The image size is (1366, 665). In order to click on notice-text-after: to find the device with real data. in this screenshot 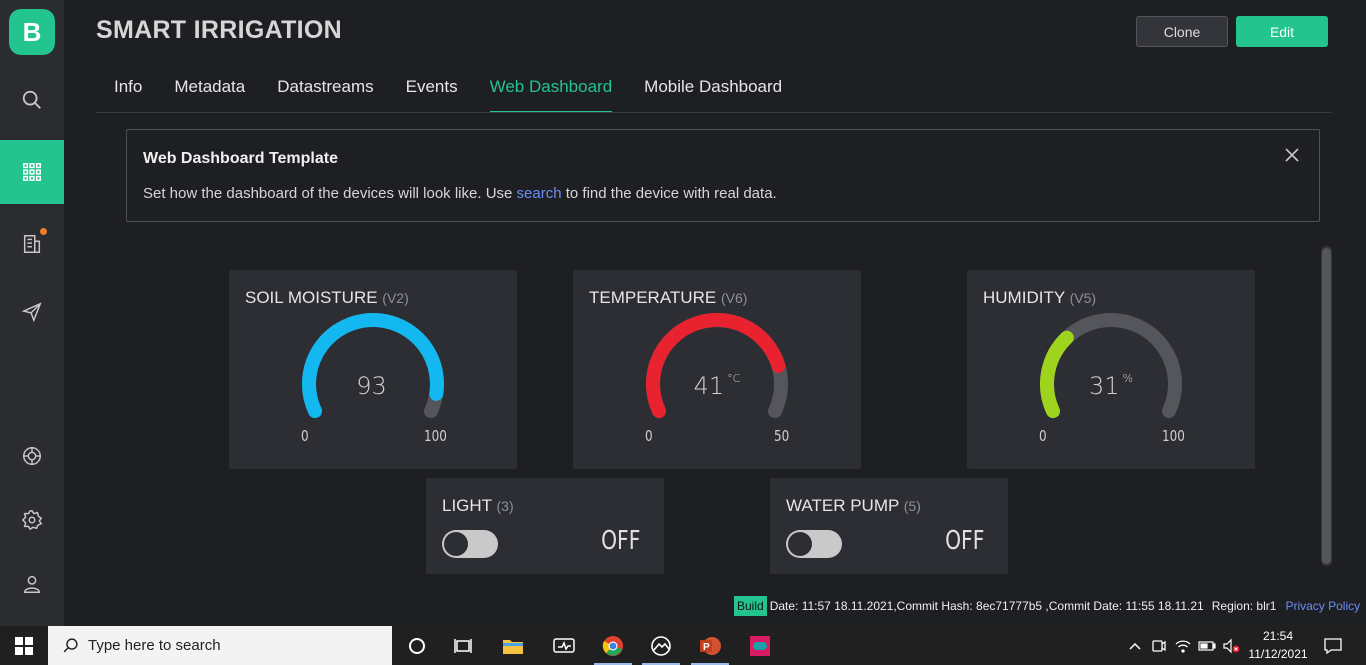, I will do `click(669, 193)`.